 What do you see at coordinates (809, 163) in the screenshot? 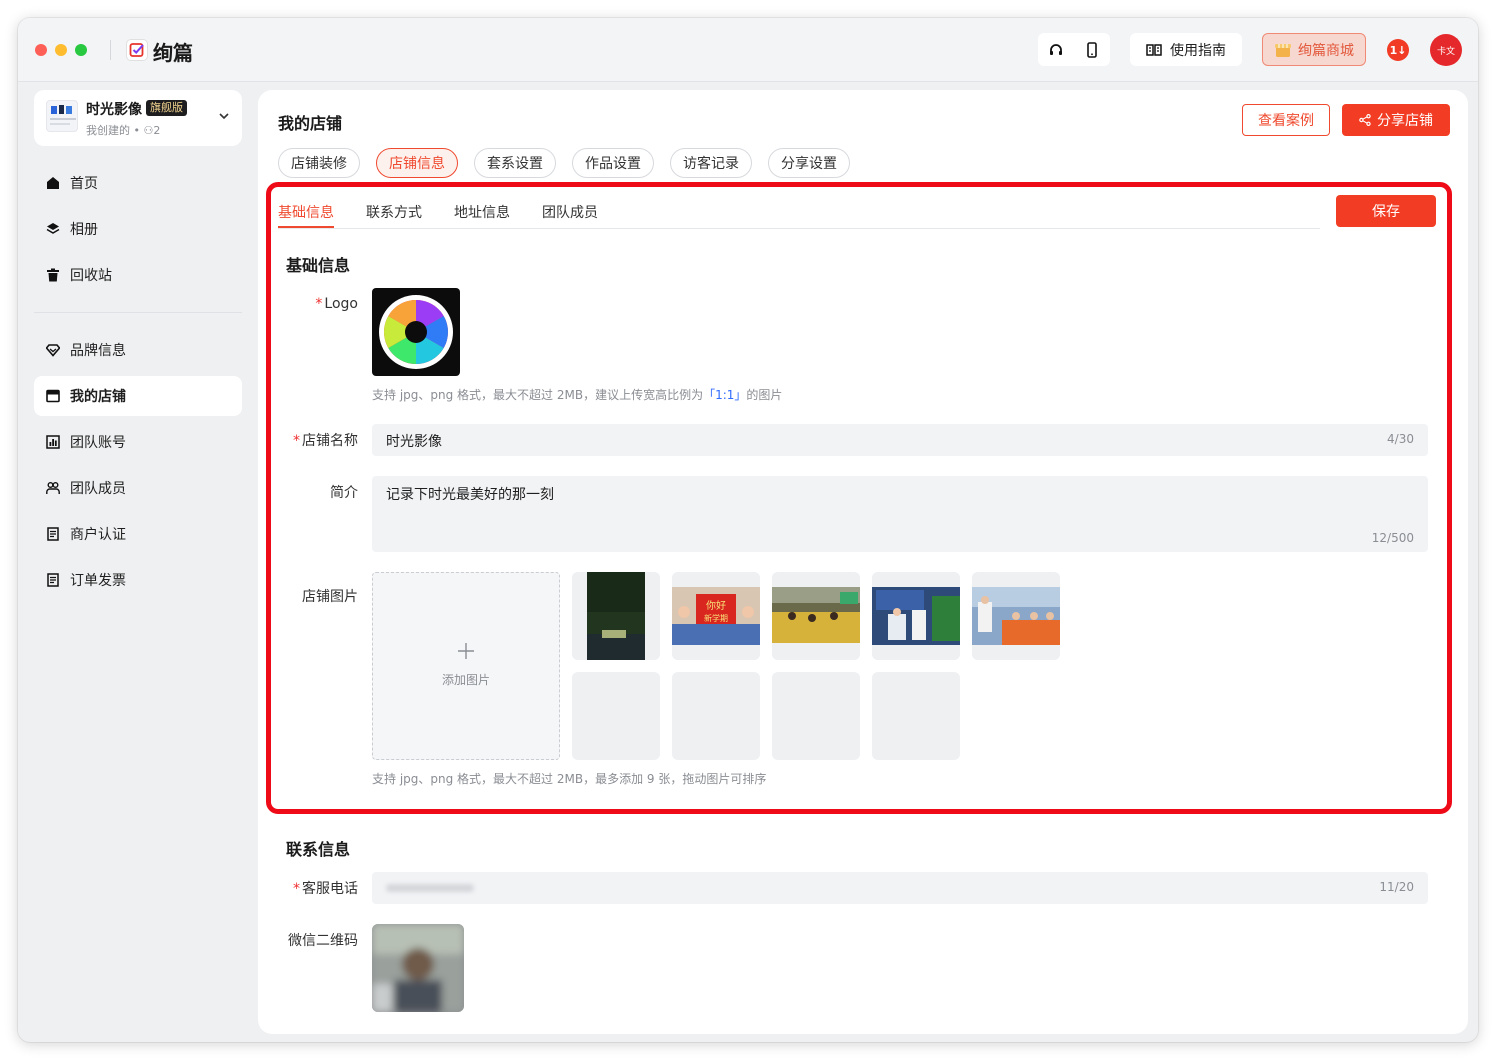
I see `tab-share-settings: 分享设置` at bounding box center [809, 163].